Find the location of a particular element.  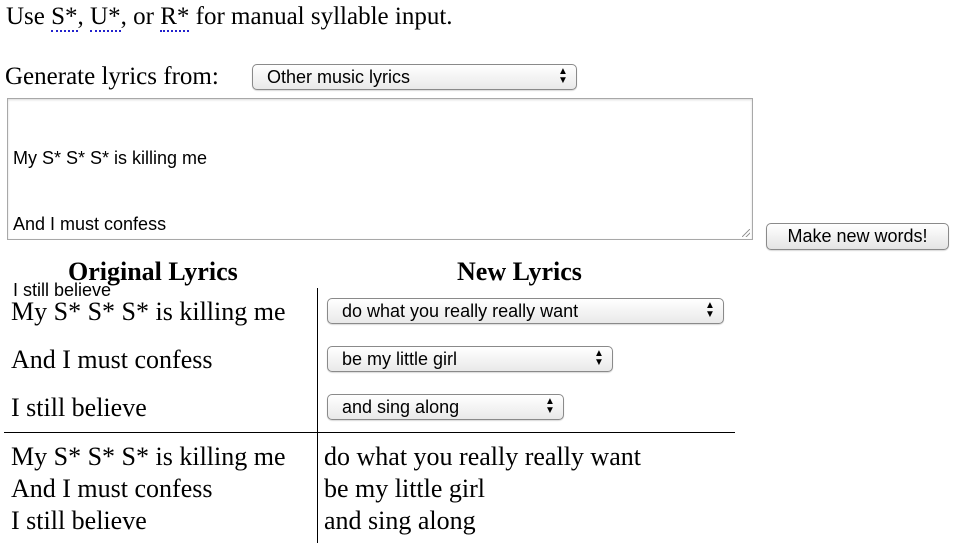

instructions-sep1: , is located at coordinates (84, 16).